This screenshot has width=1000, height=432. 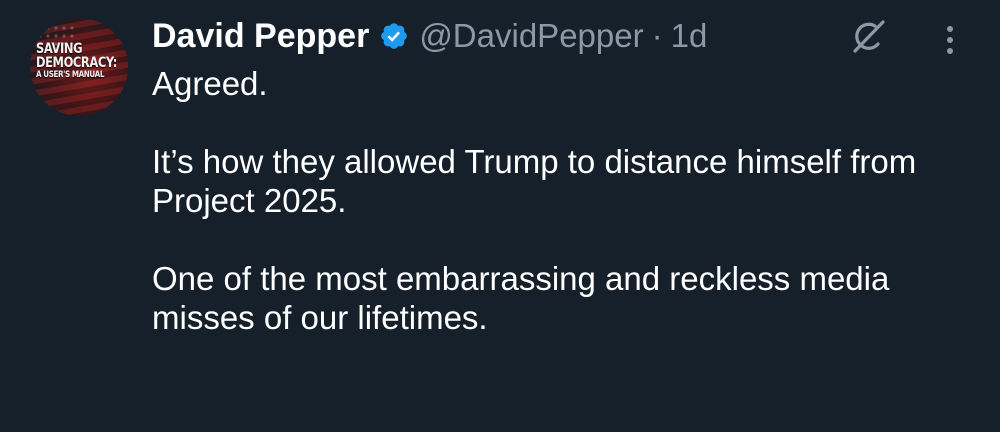 What do you see at coordinates (867, 37) in the screenshot?
I see `grok-icon` at bounding box center [867, 37].